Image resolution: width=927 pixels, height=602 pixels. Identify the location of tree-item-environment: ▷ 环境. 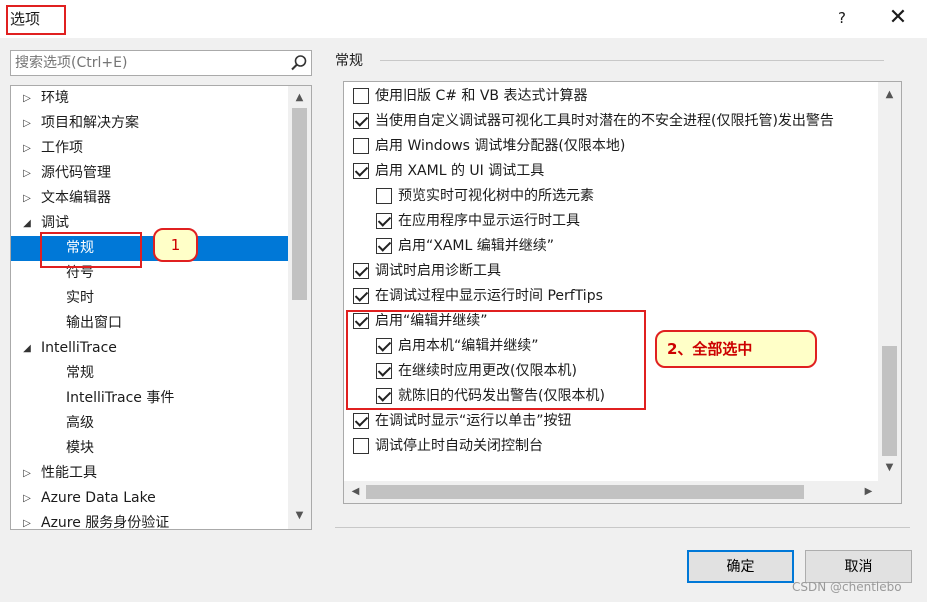
(149, 98).